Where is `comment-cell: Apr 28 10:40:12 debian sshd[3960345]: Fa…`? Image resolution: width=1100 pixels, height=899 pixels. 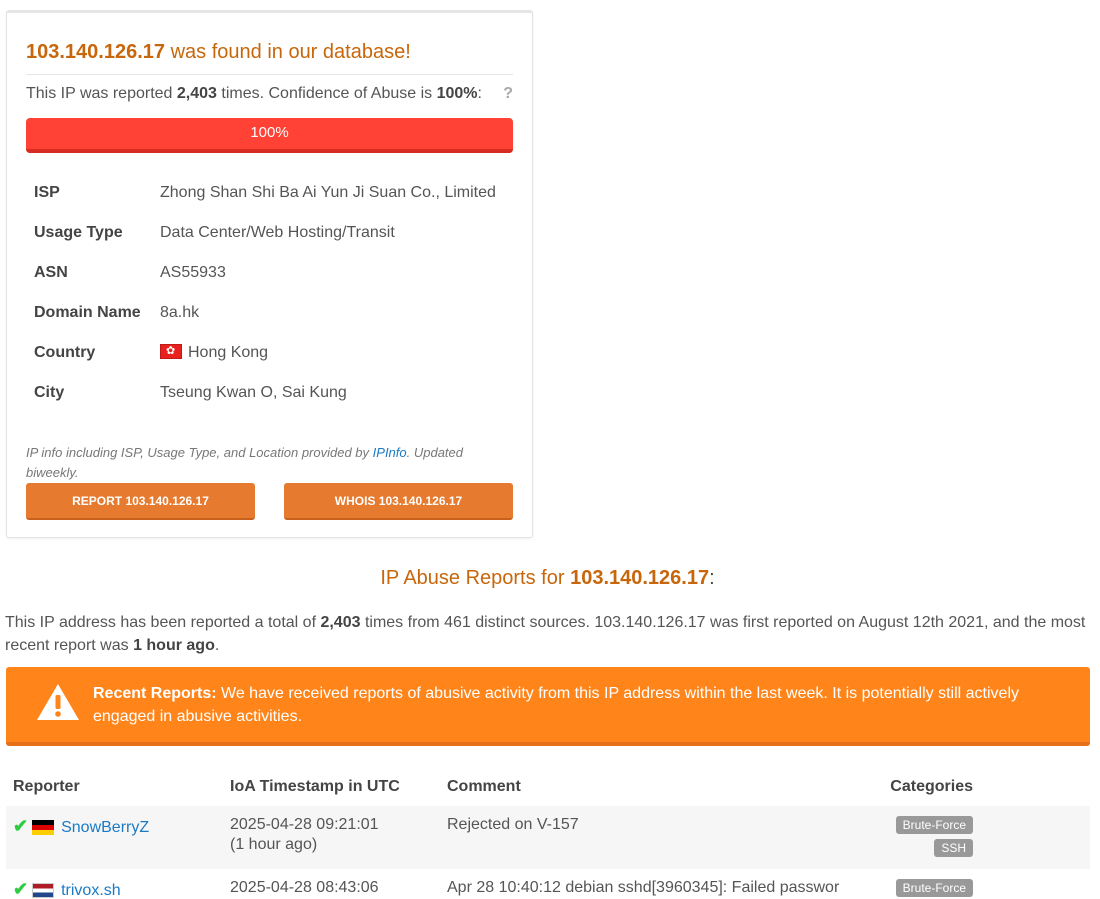
comment-cell: Apr 28 10:40:12 debian sshd[3960345]: Fa… is located at coordinates (643, 887).